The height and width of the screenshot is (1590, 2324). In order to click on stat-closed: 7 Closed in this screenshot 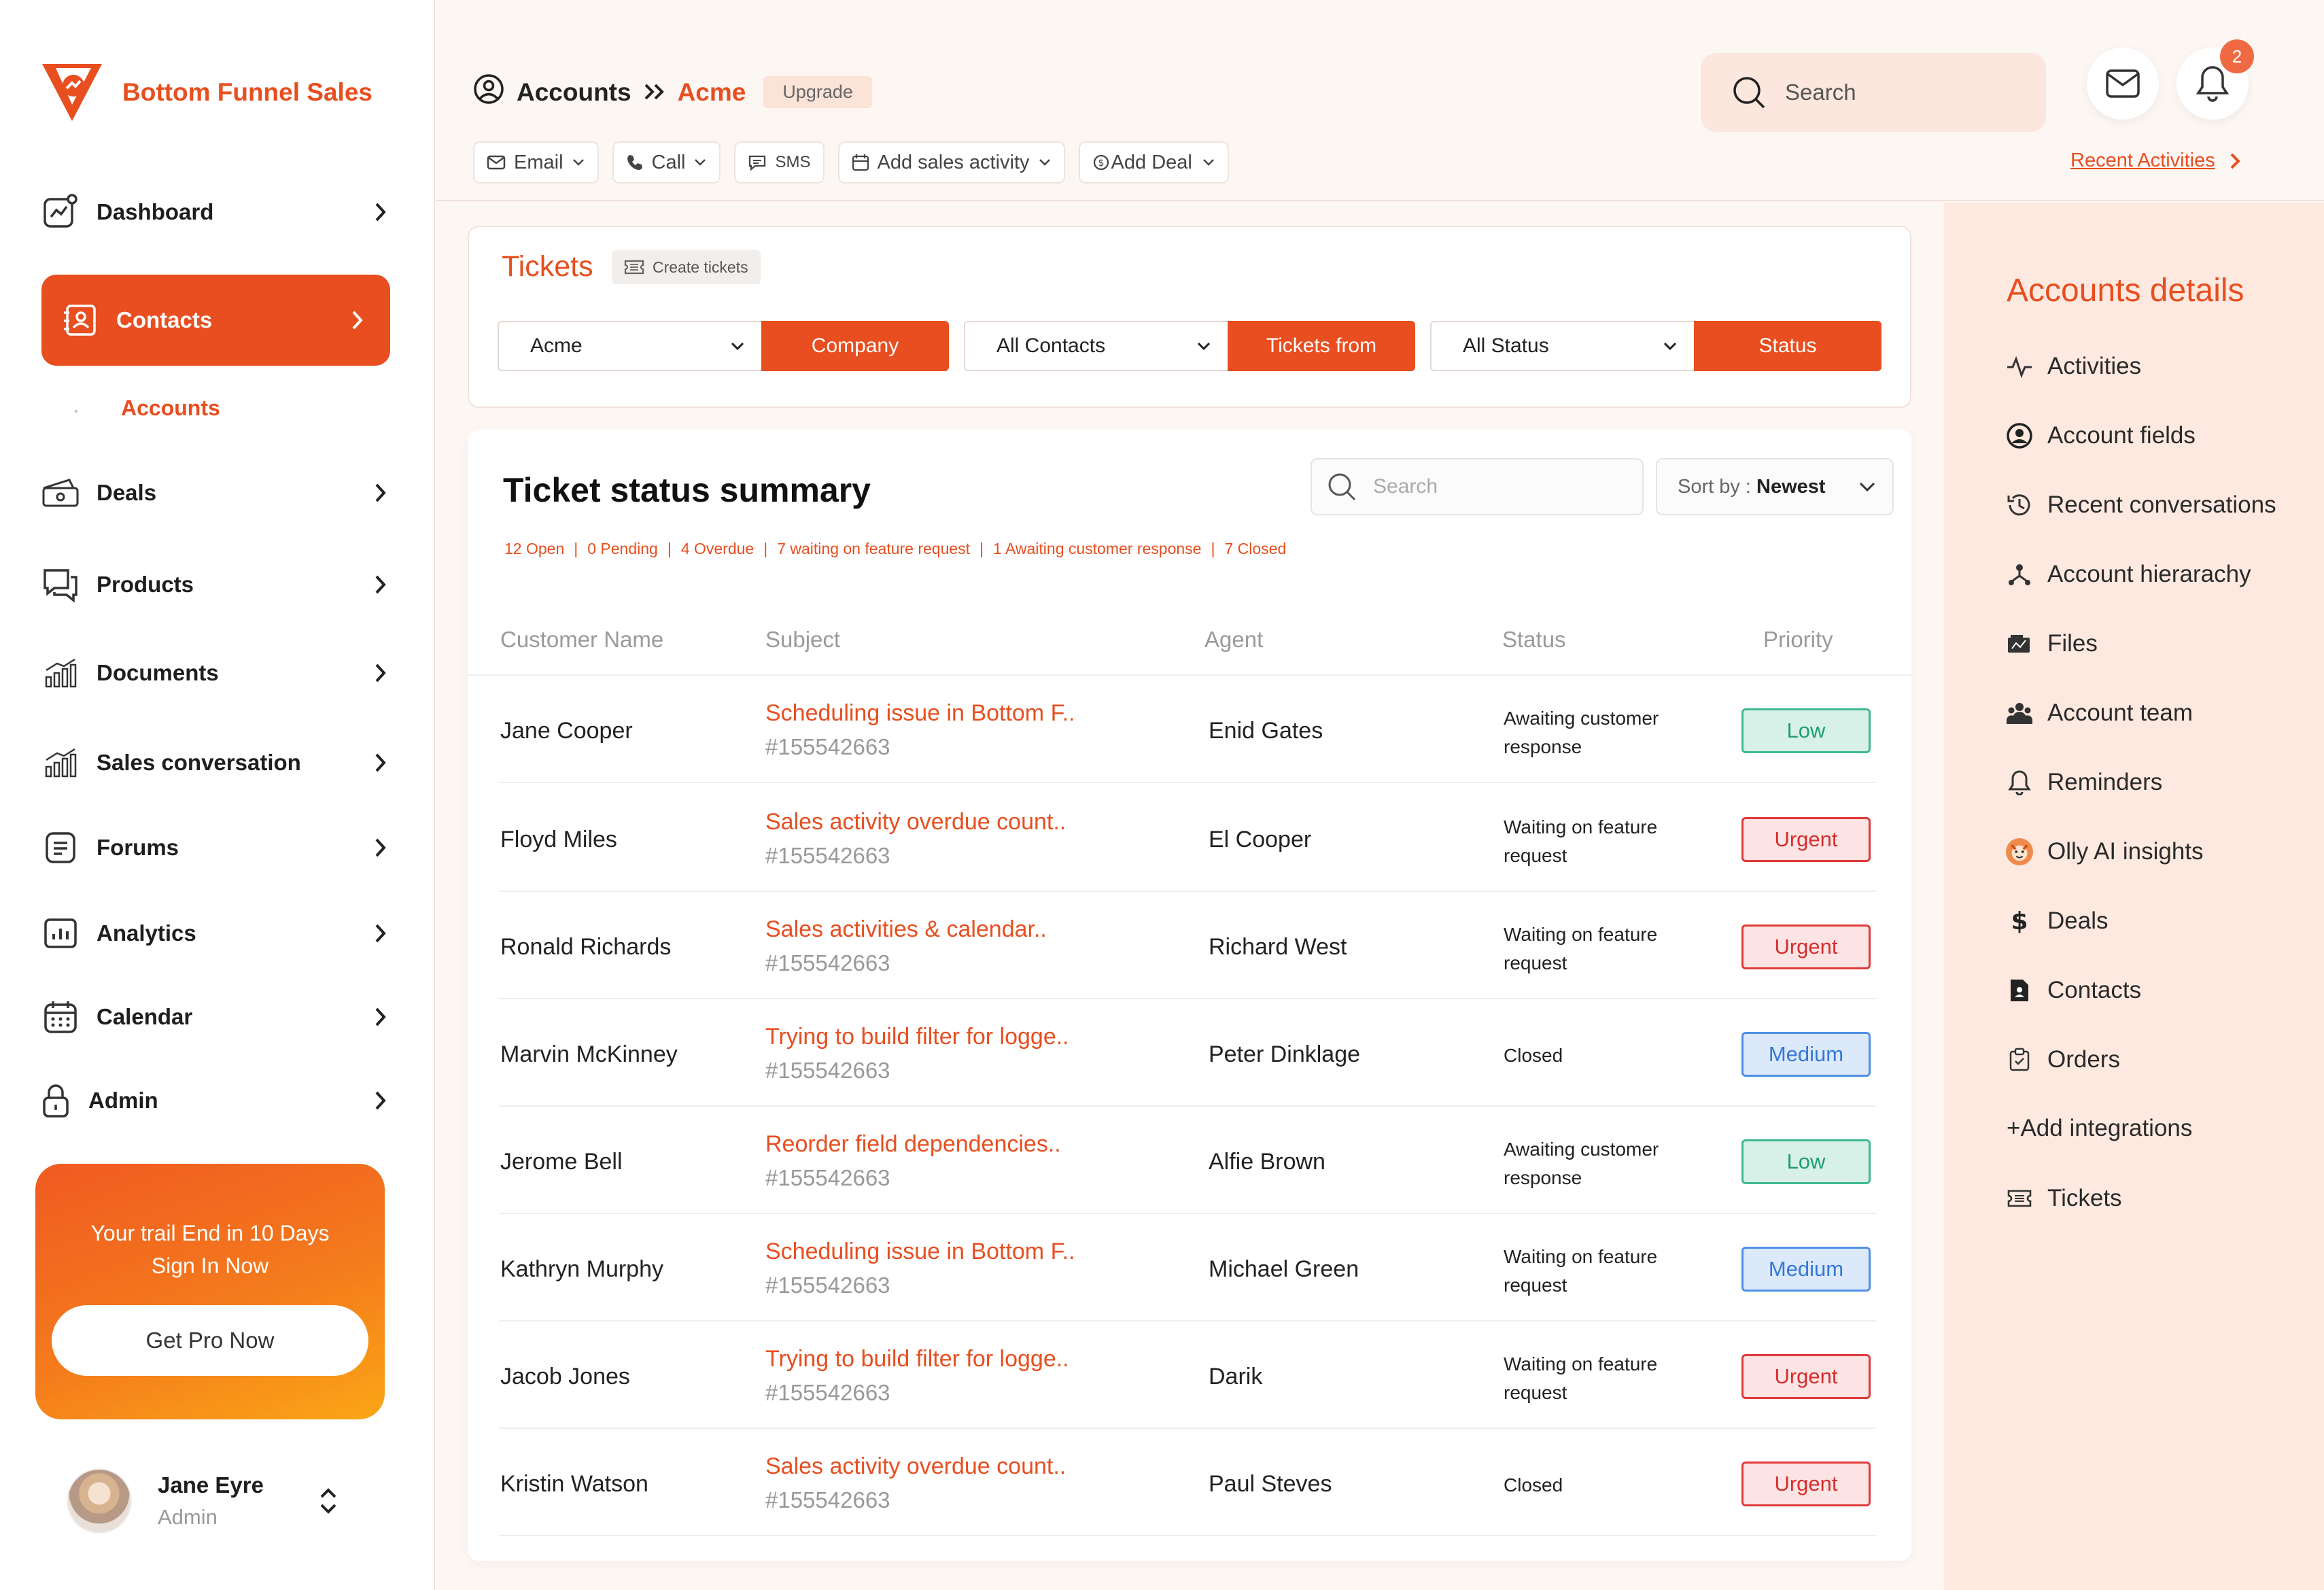, I will do `click(1255, 549)`.